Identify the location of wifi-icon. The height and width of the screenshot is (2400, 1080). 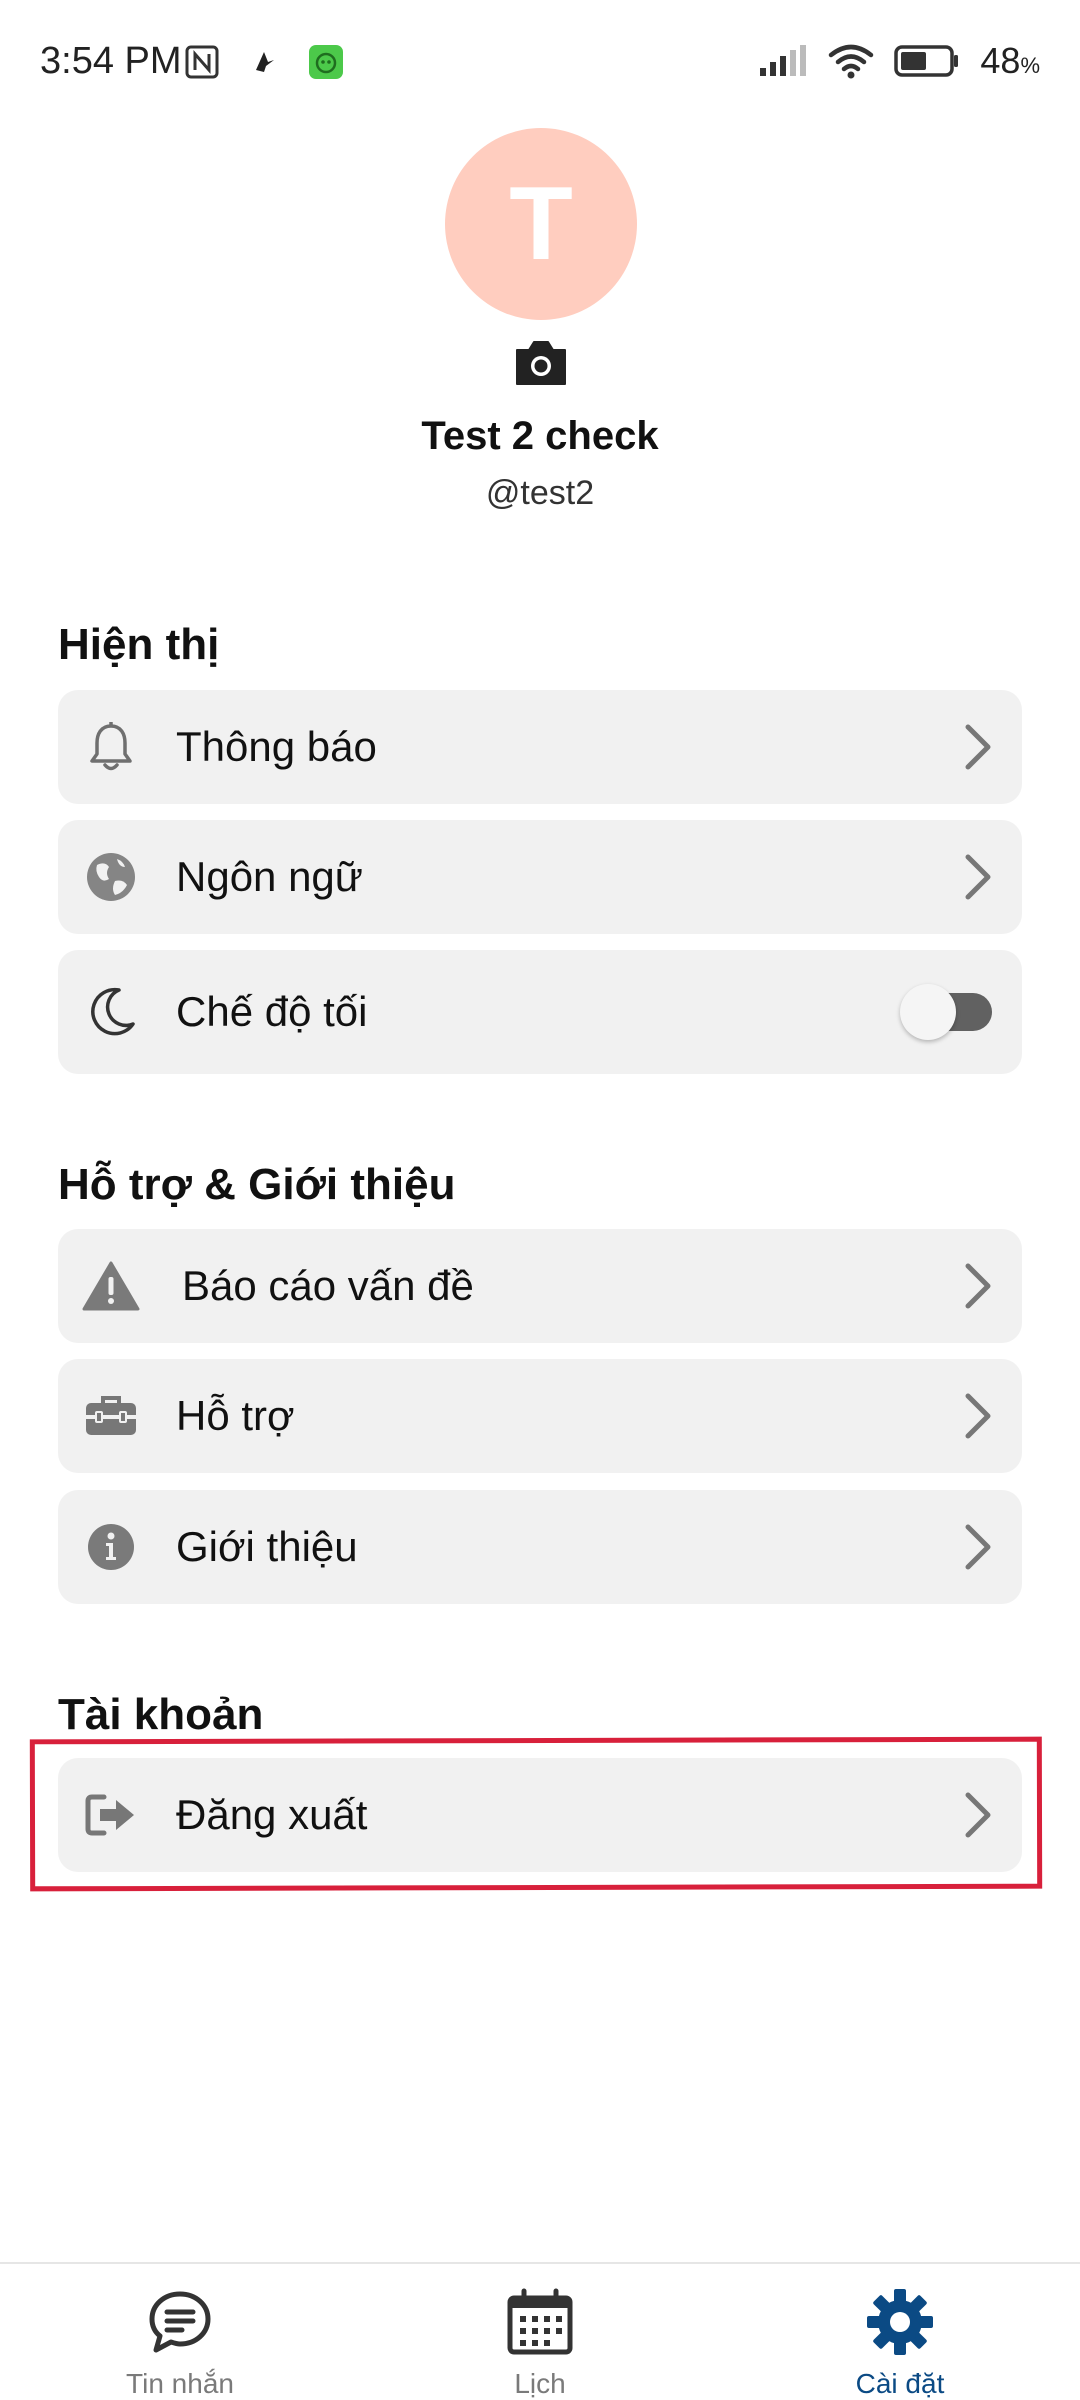
(851, 61).